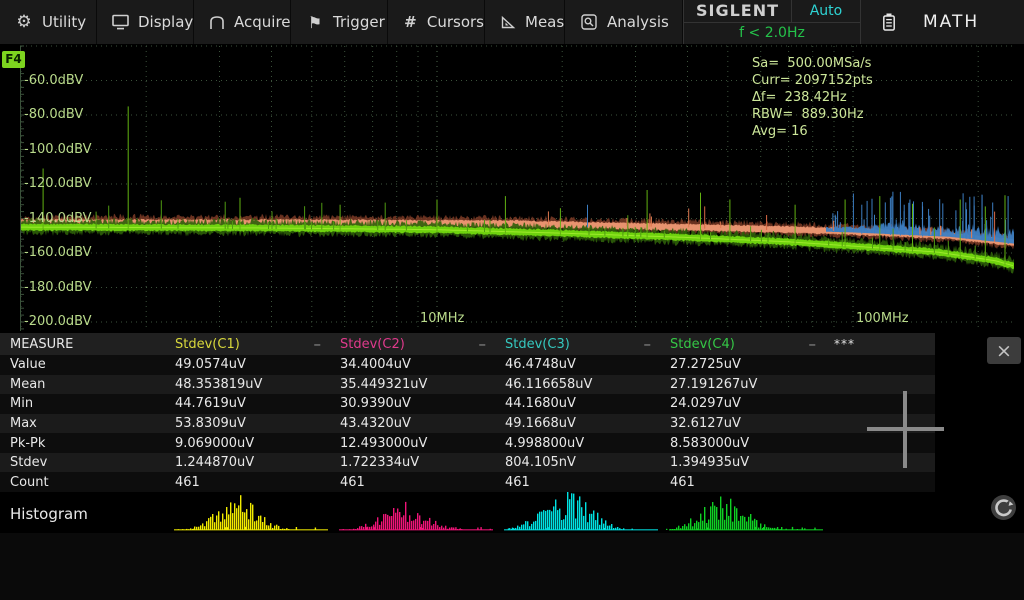 This screenshot has height=600, width=1024. I want to click on measure-row-label: Count, so click(29, 482).